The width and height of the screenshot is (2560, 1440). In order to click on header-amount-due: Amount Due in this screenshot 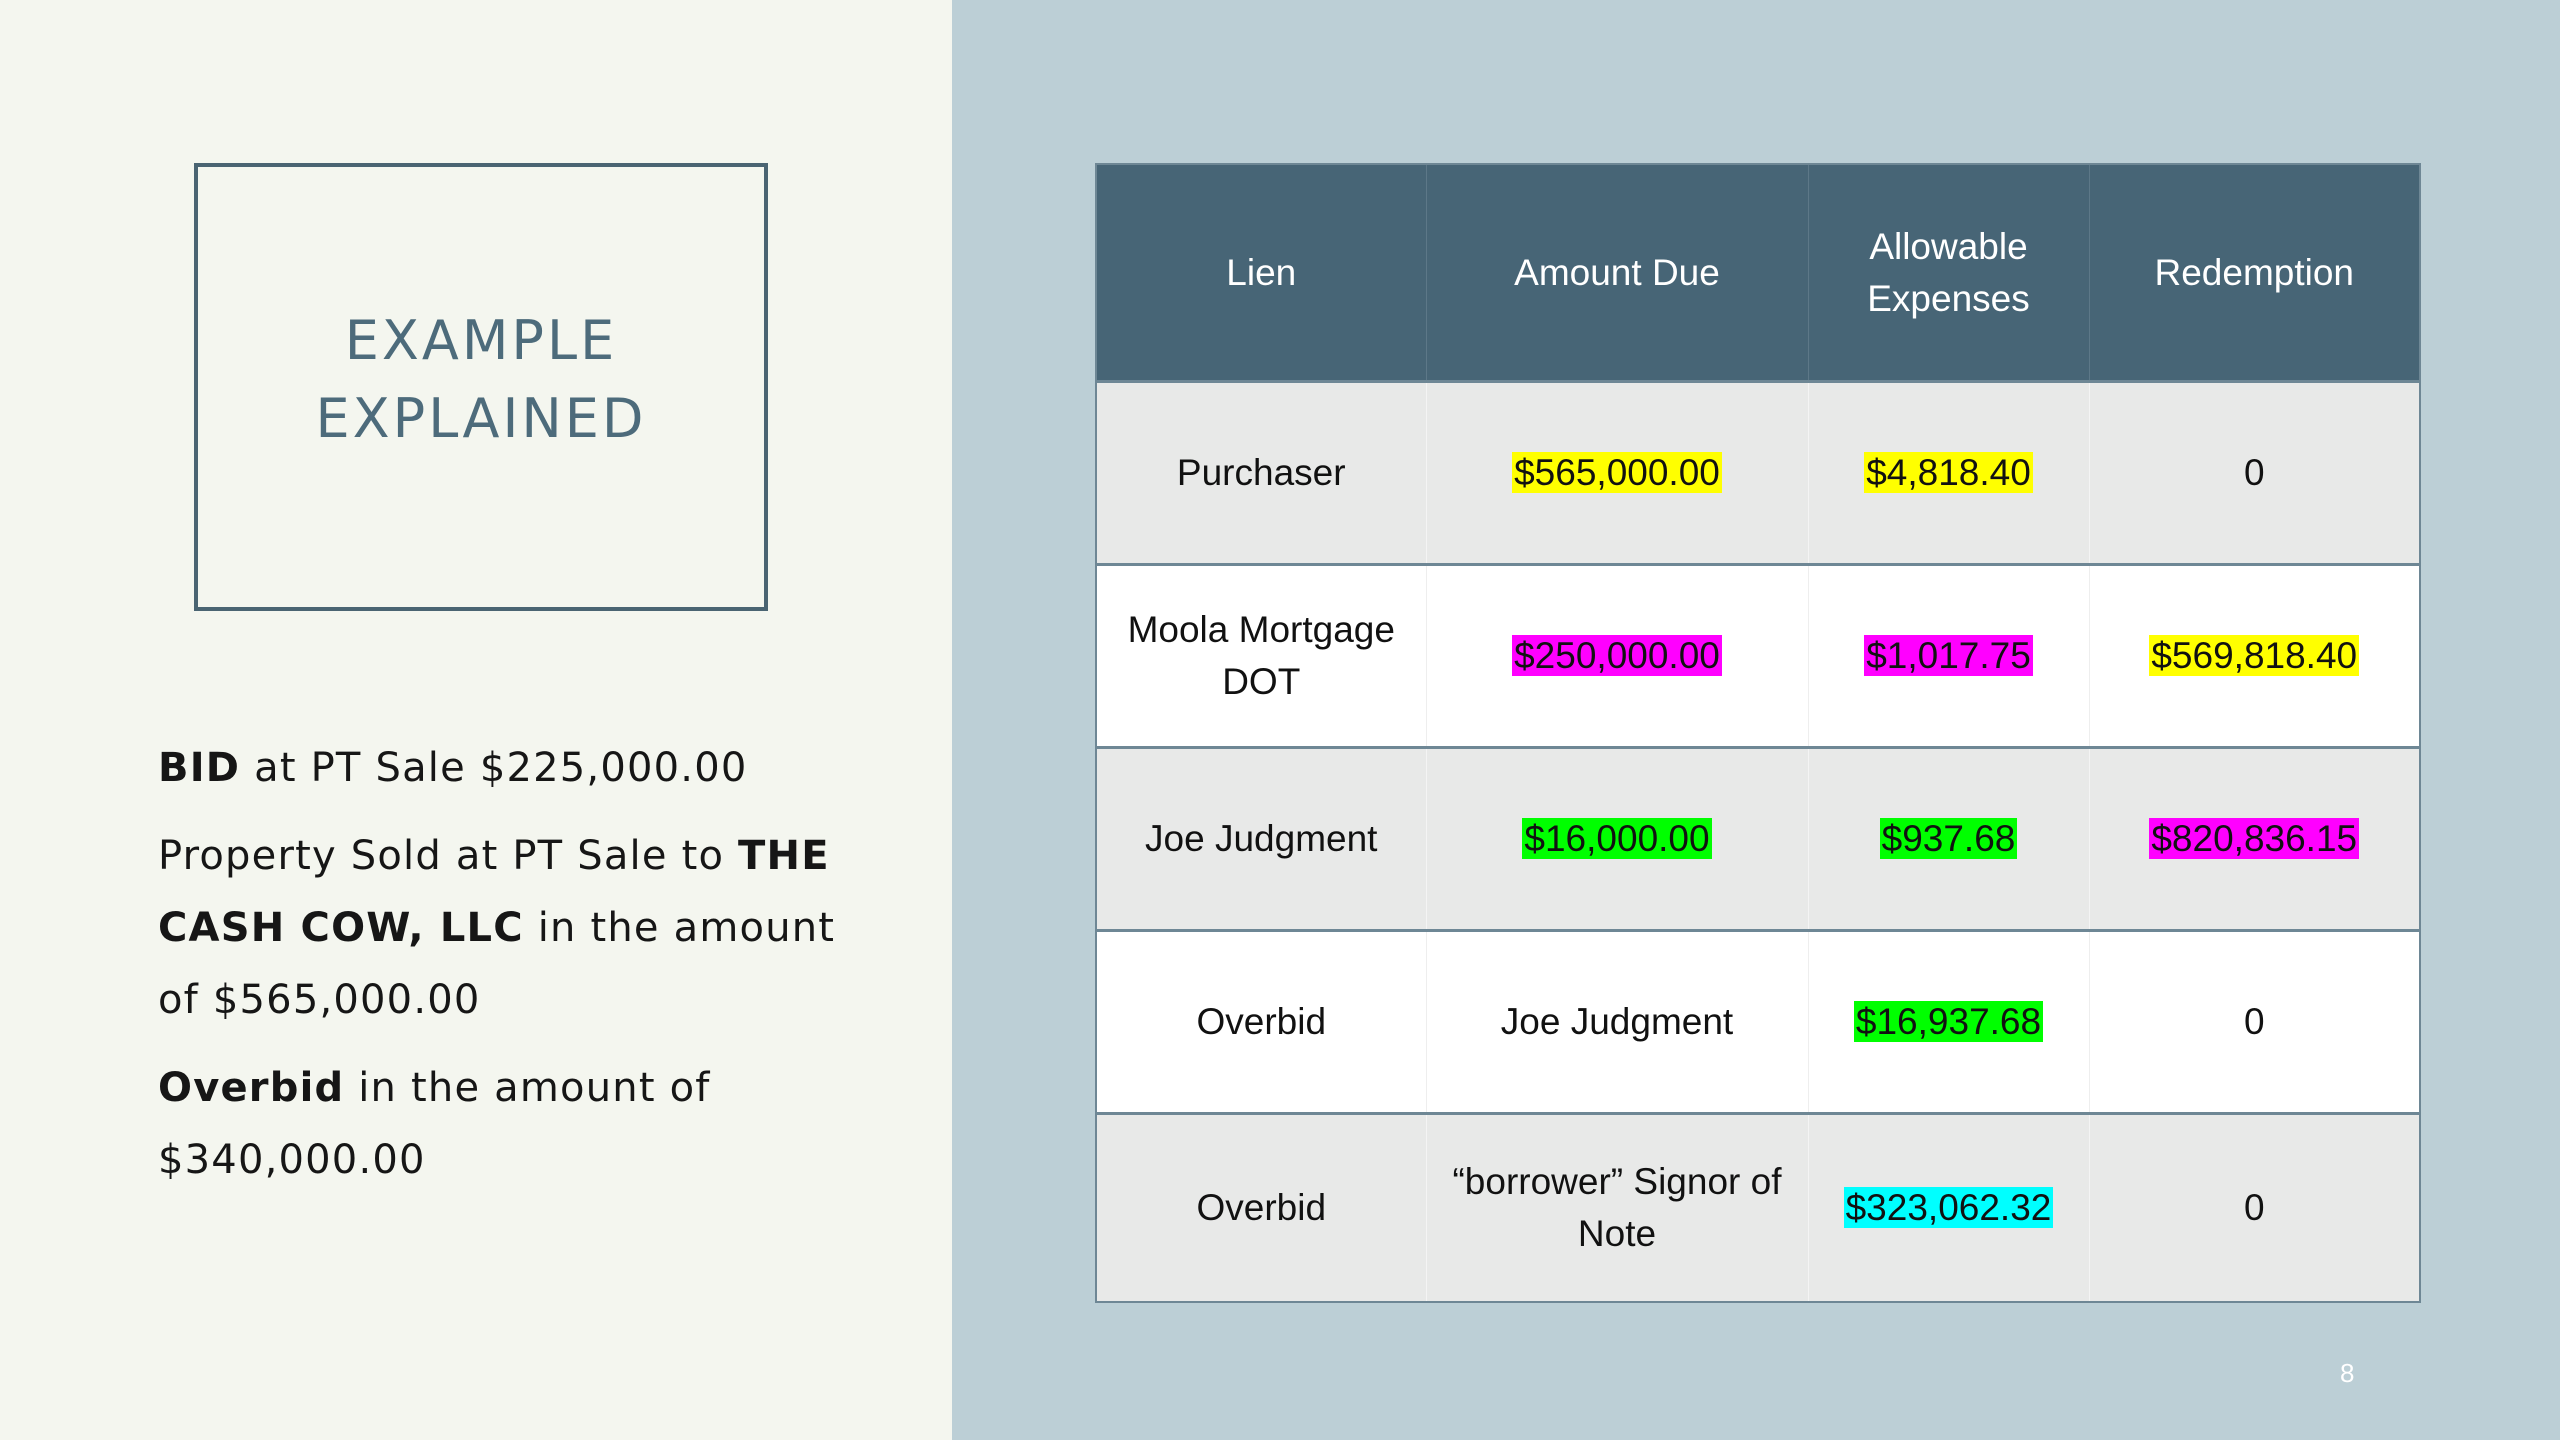, I will do `click(1616, 273)`.